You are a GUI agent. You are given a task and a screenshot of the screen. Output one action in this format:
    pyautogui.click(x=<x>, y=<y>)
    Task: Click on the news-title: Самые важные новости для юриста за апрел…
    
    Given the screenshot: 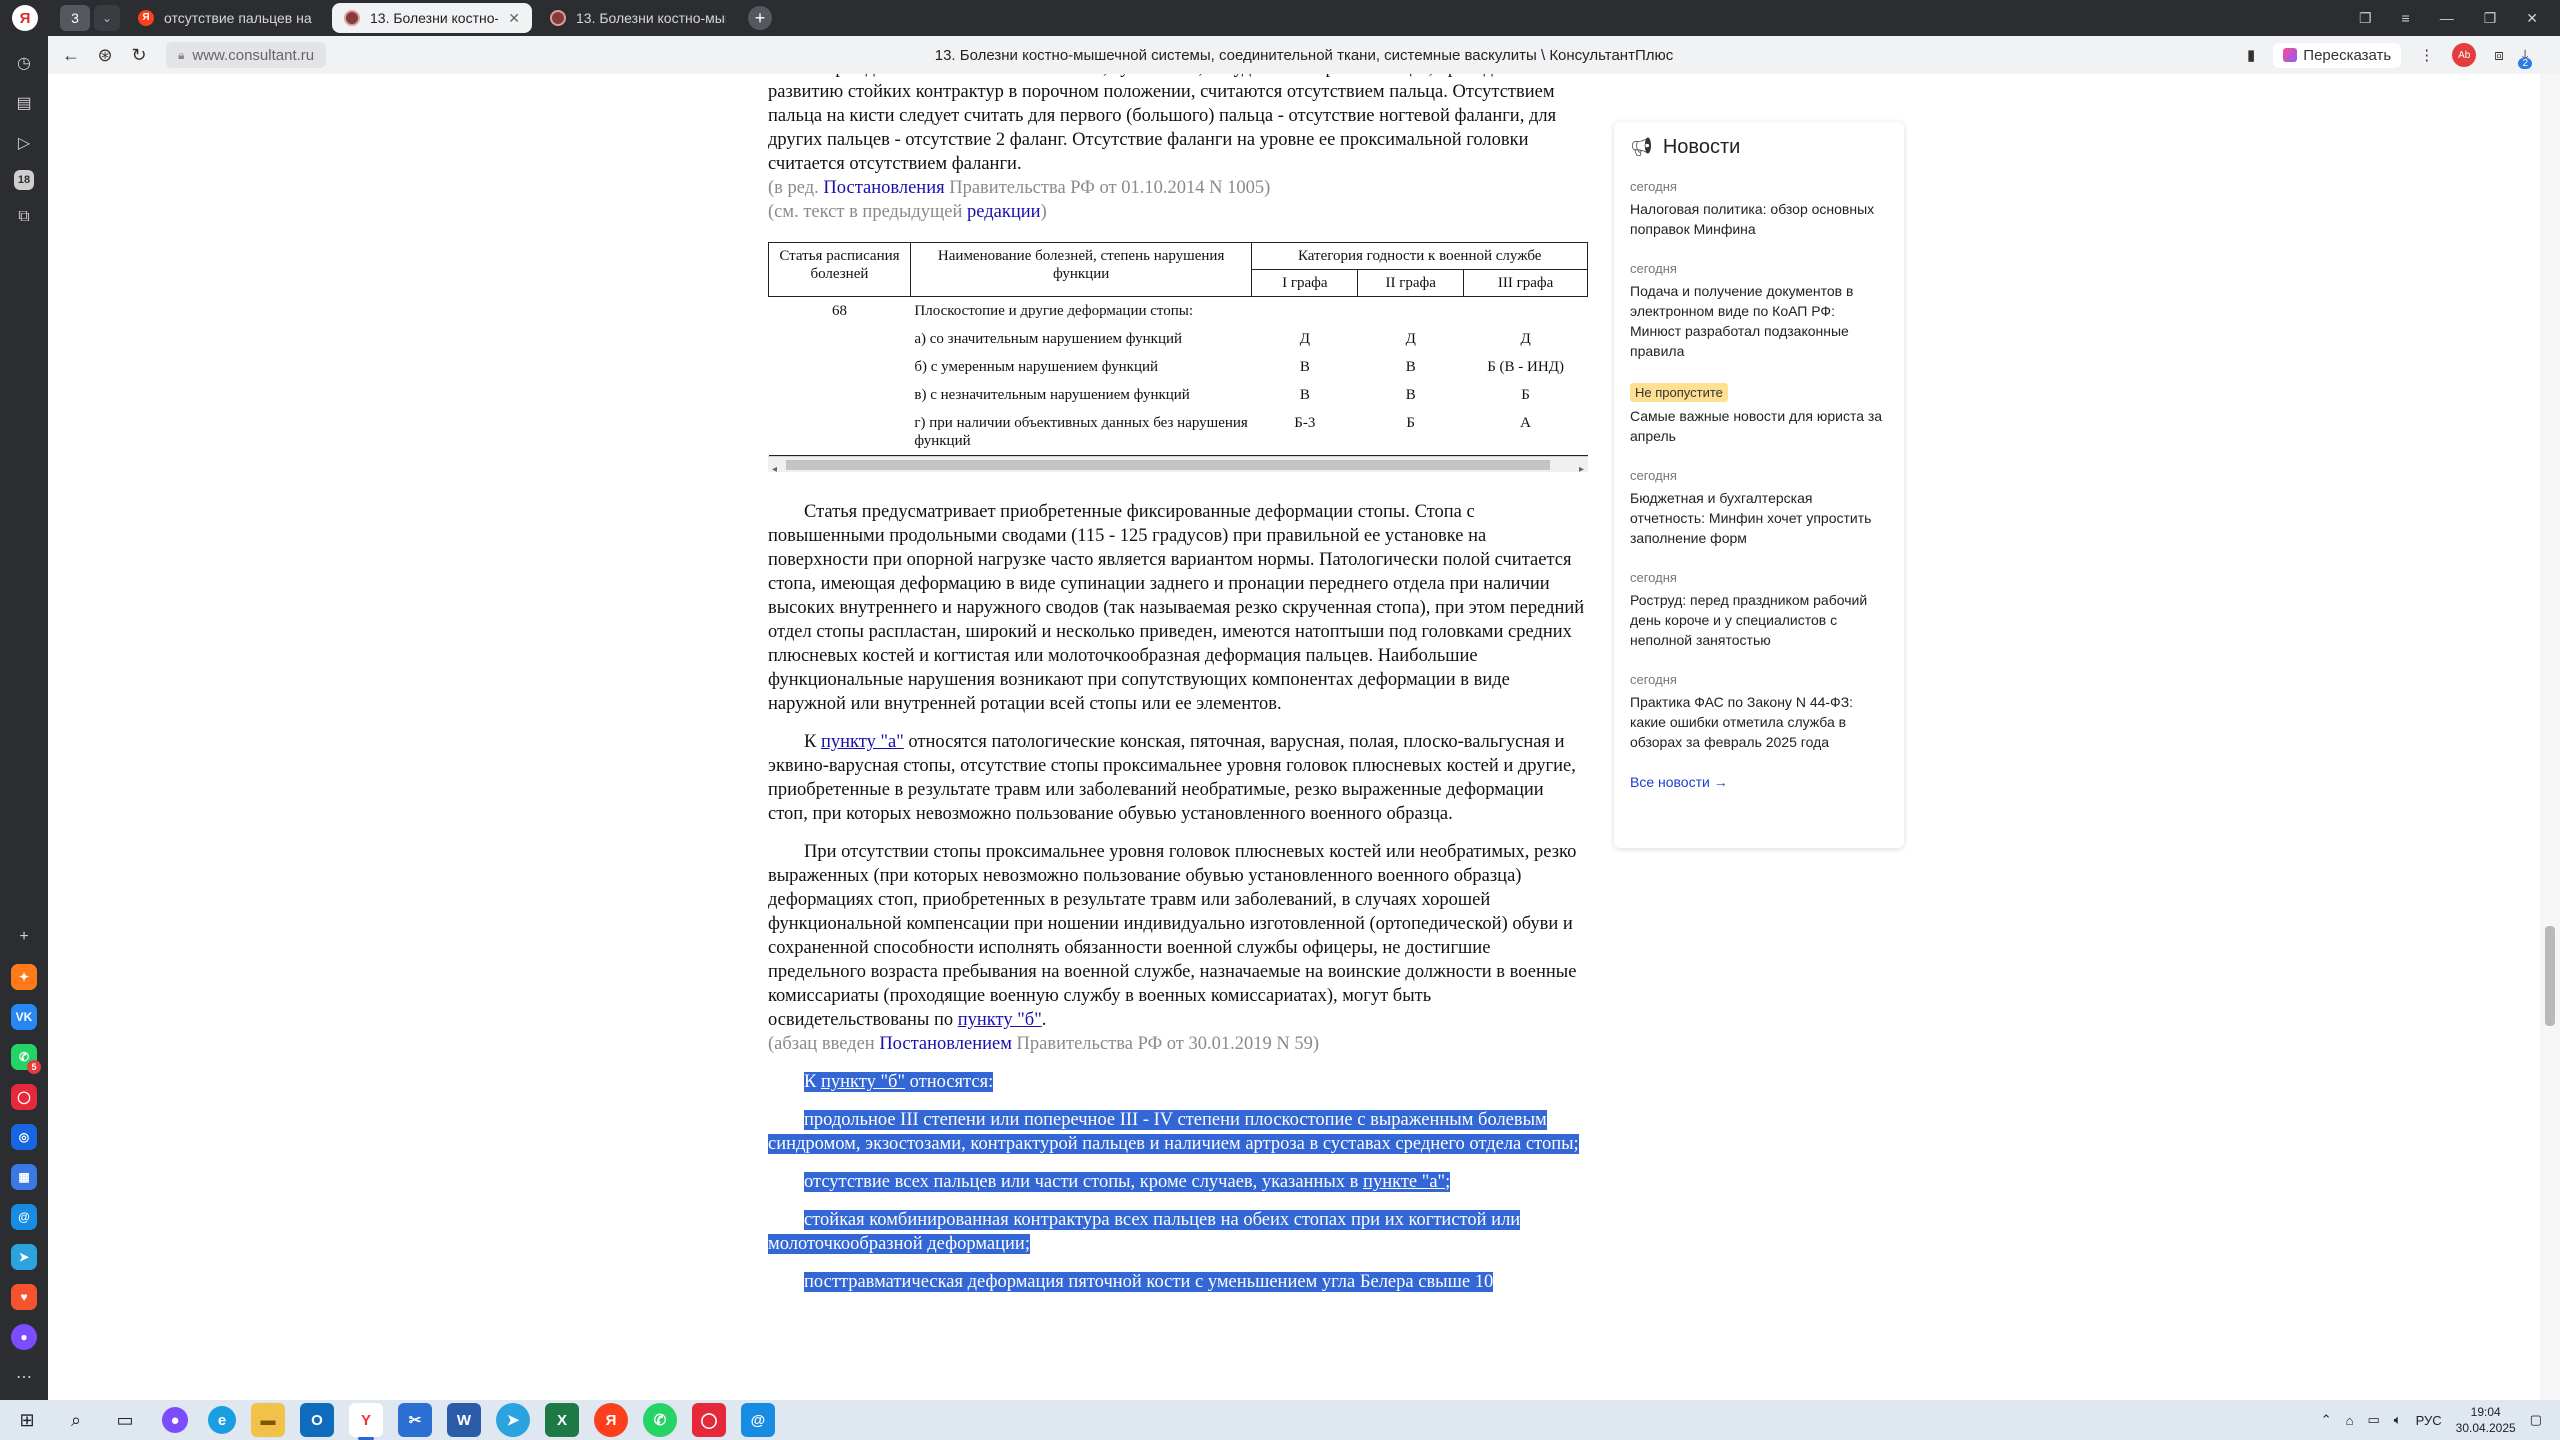 What is the action you would take?
    pyautogui.click(x=1759, y=426)
    